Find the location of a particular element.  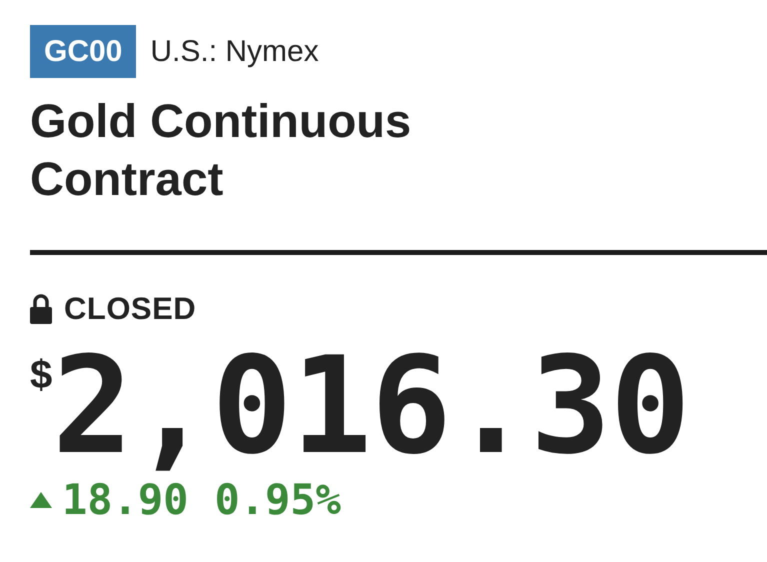

exchange-label: U.S.: Nymex is located at coordinates (234, 51).